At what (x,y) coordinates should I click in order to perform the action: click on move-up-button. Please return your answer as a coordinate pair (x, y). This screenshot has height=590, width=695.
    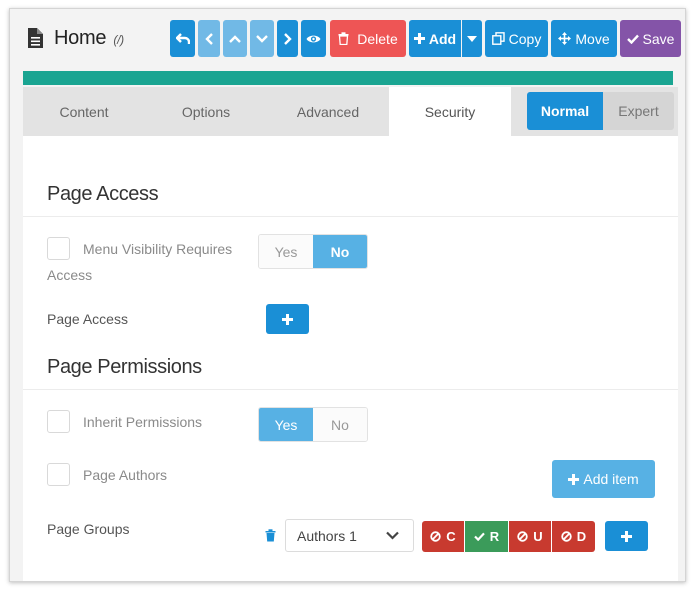
    Looking at the image, I should click on (235, 38).